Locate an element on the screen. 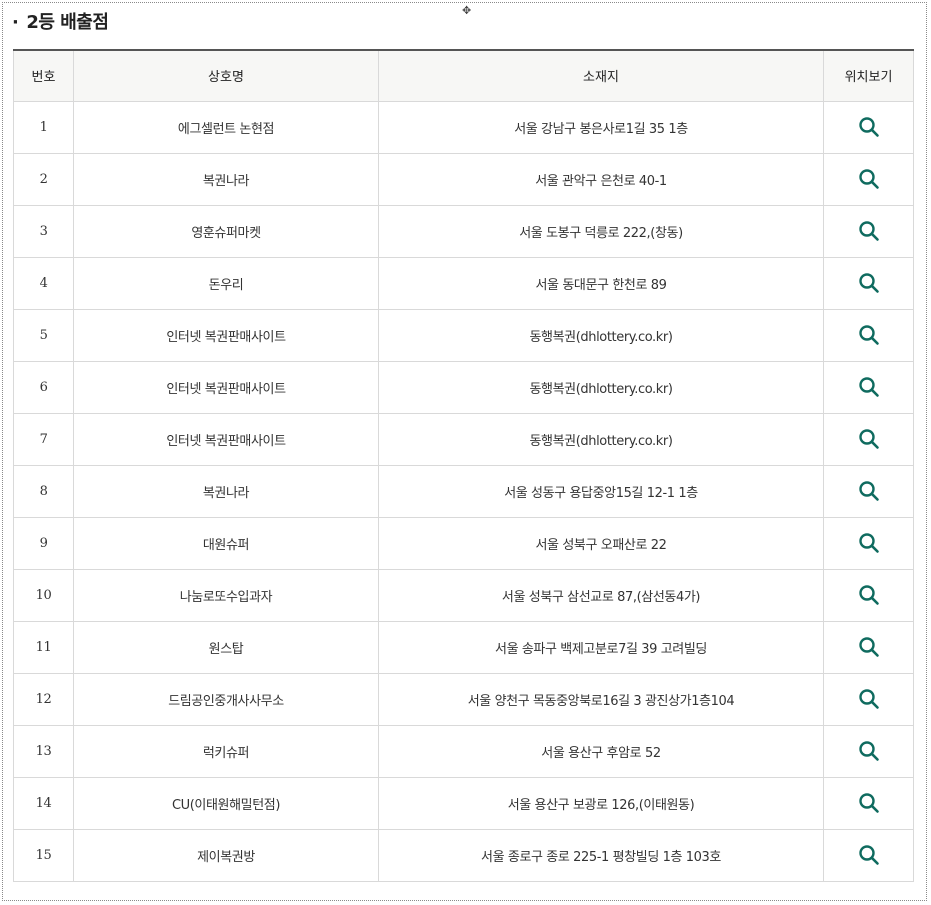 The image size is (931, 905). header-address: 소재지 is located at coordinates (601, 75).